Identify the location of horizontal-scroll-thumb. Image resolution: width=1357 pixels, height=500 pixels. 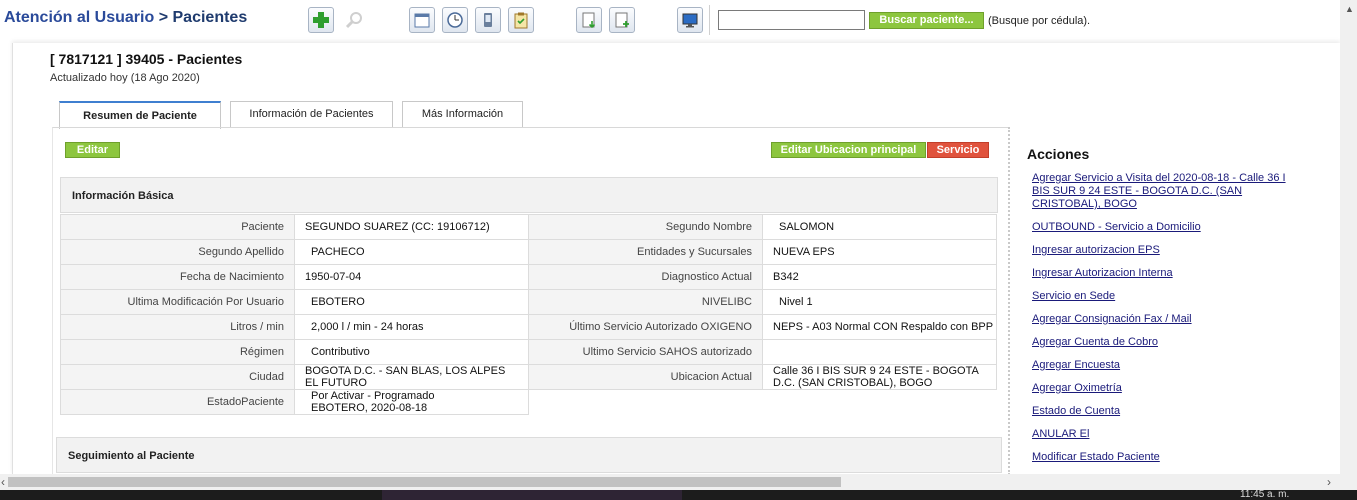
(424, 482).